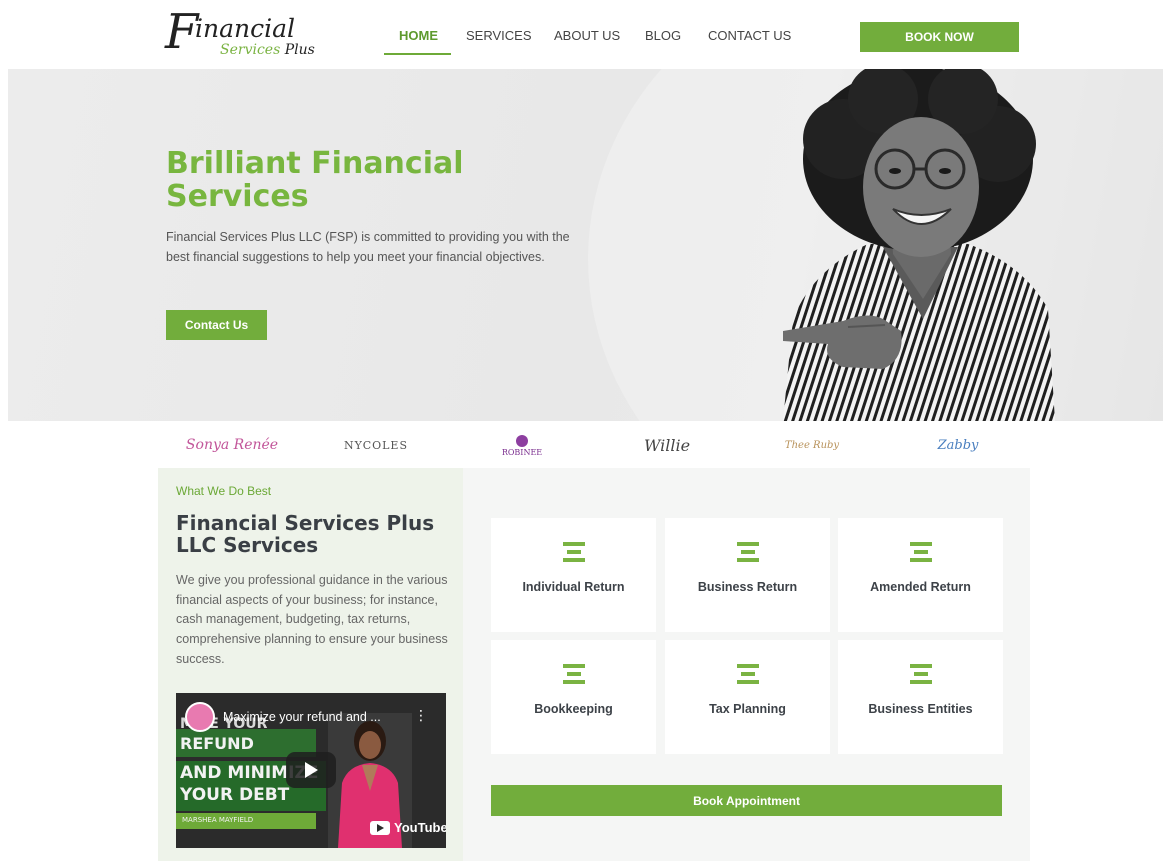  Describe the element at coordinates (587, 35) in the screenshot. I see `nav-about-us: ABOUT US` at that location.